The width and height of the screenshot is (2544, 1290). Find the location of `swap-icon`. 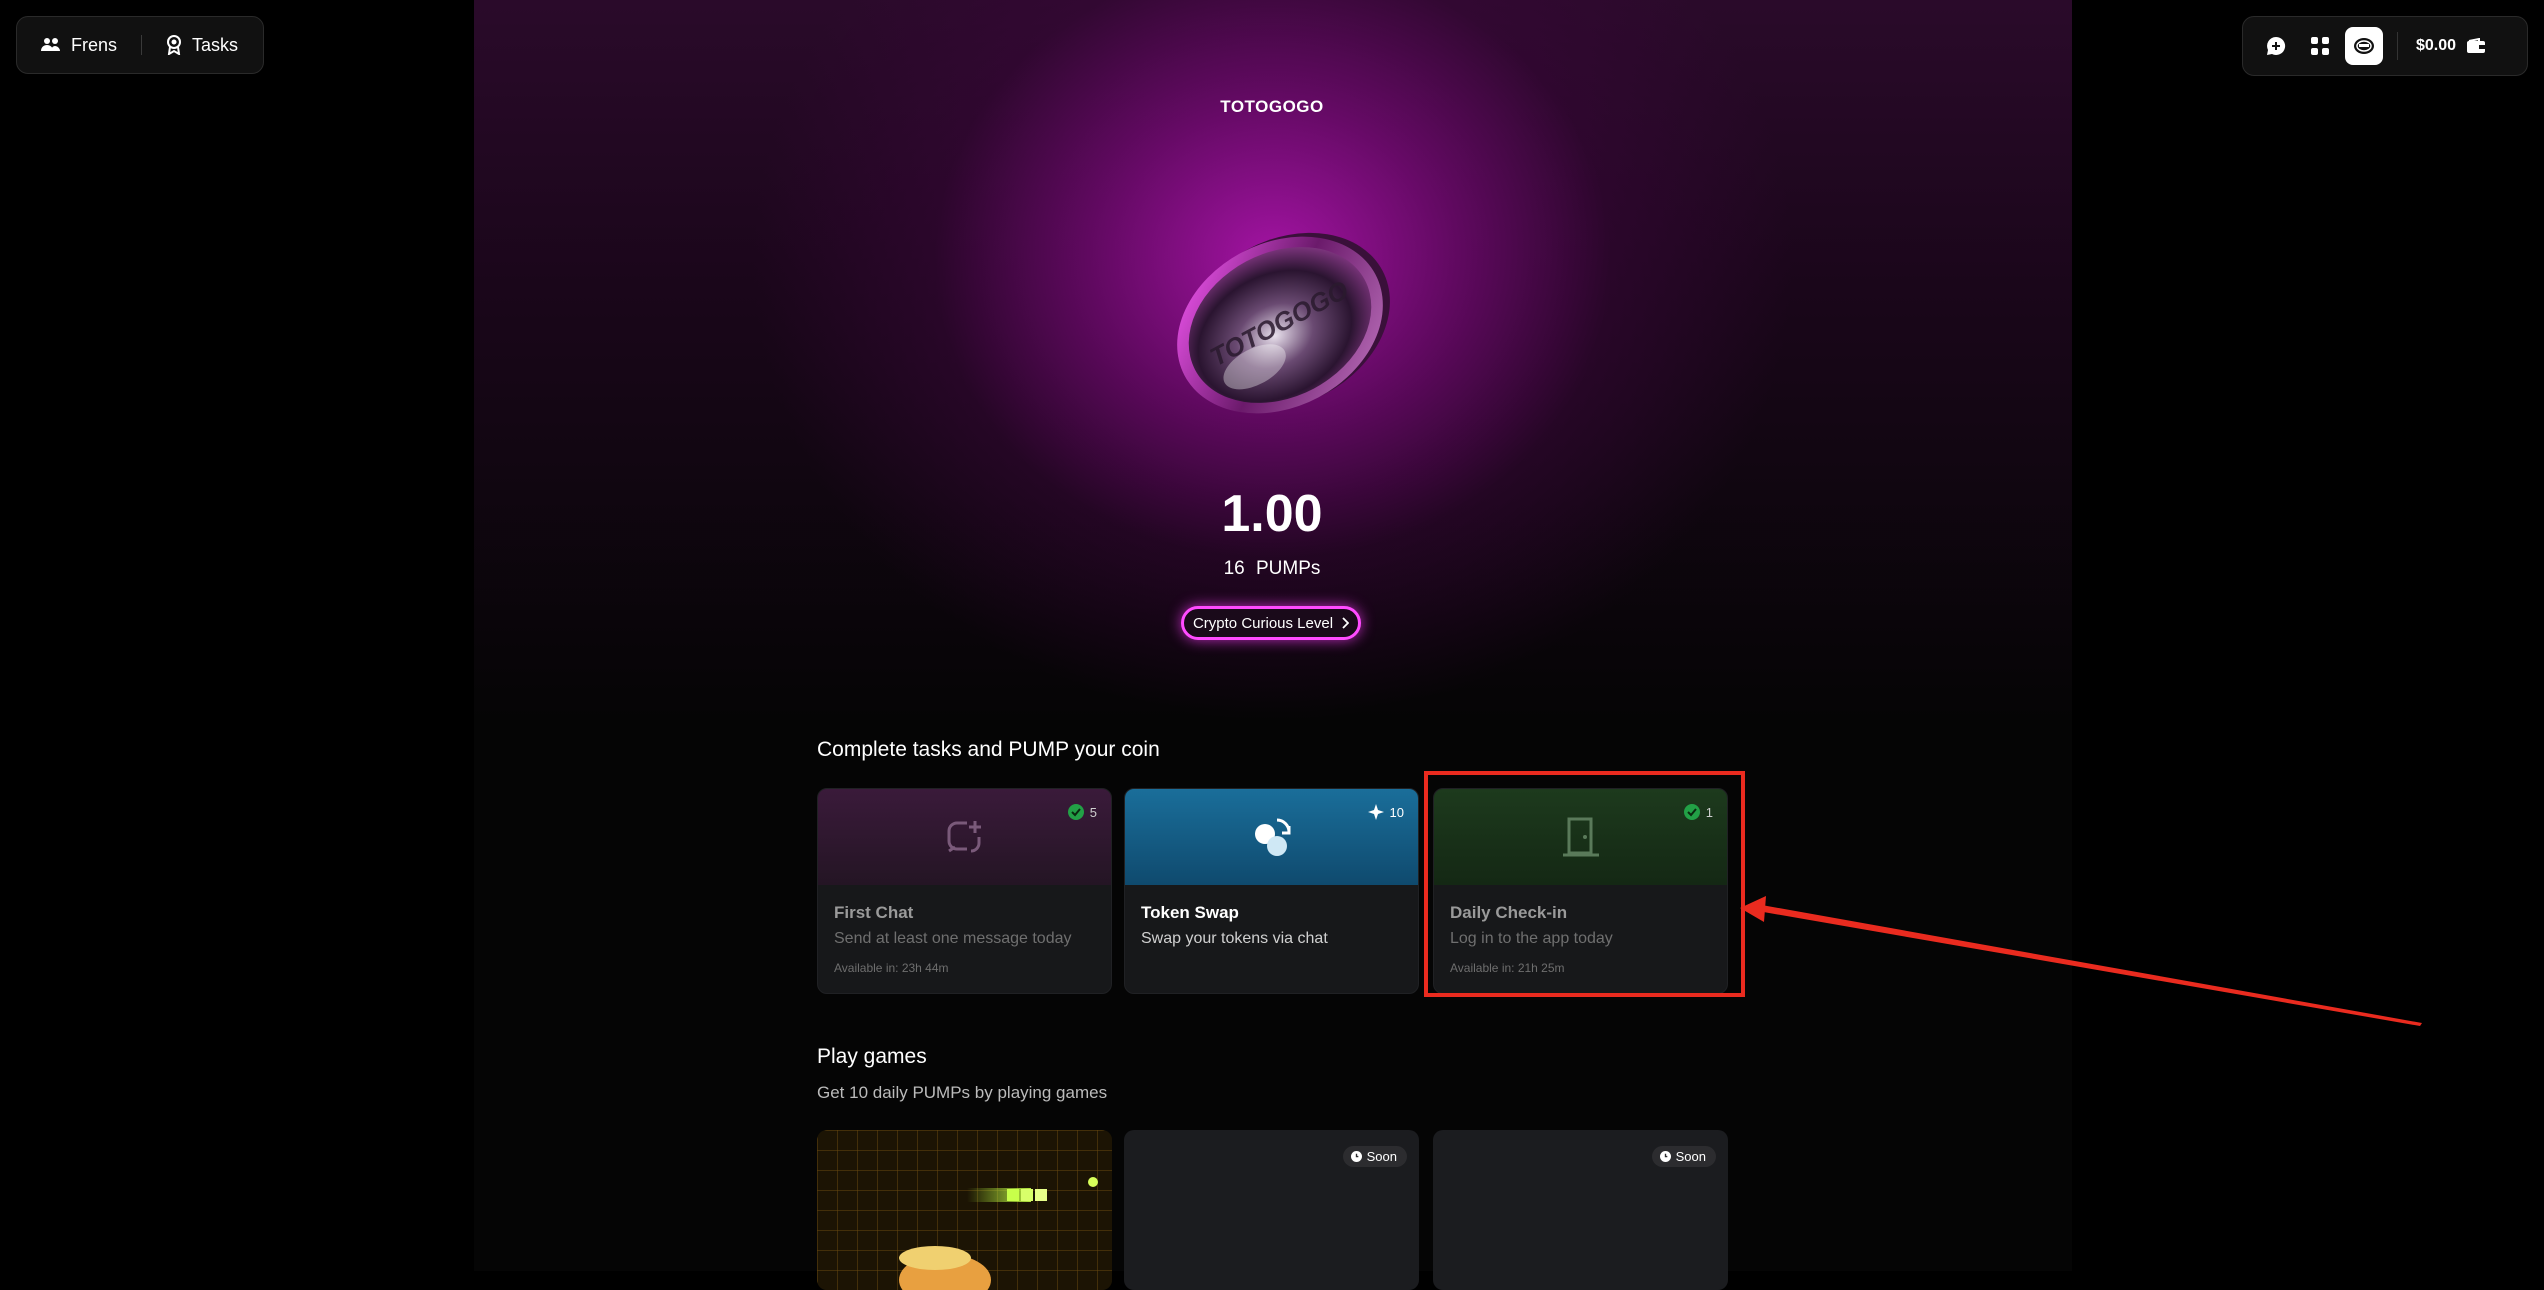

swap-icon is located at coordinates (1272, 837).